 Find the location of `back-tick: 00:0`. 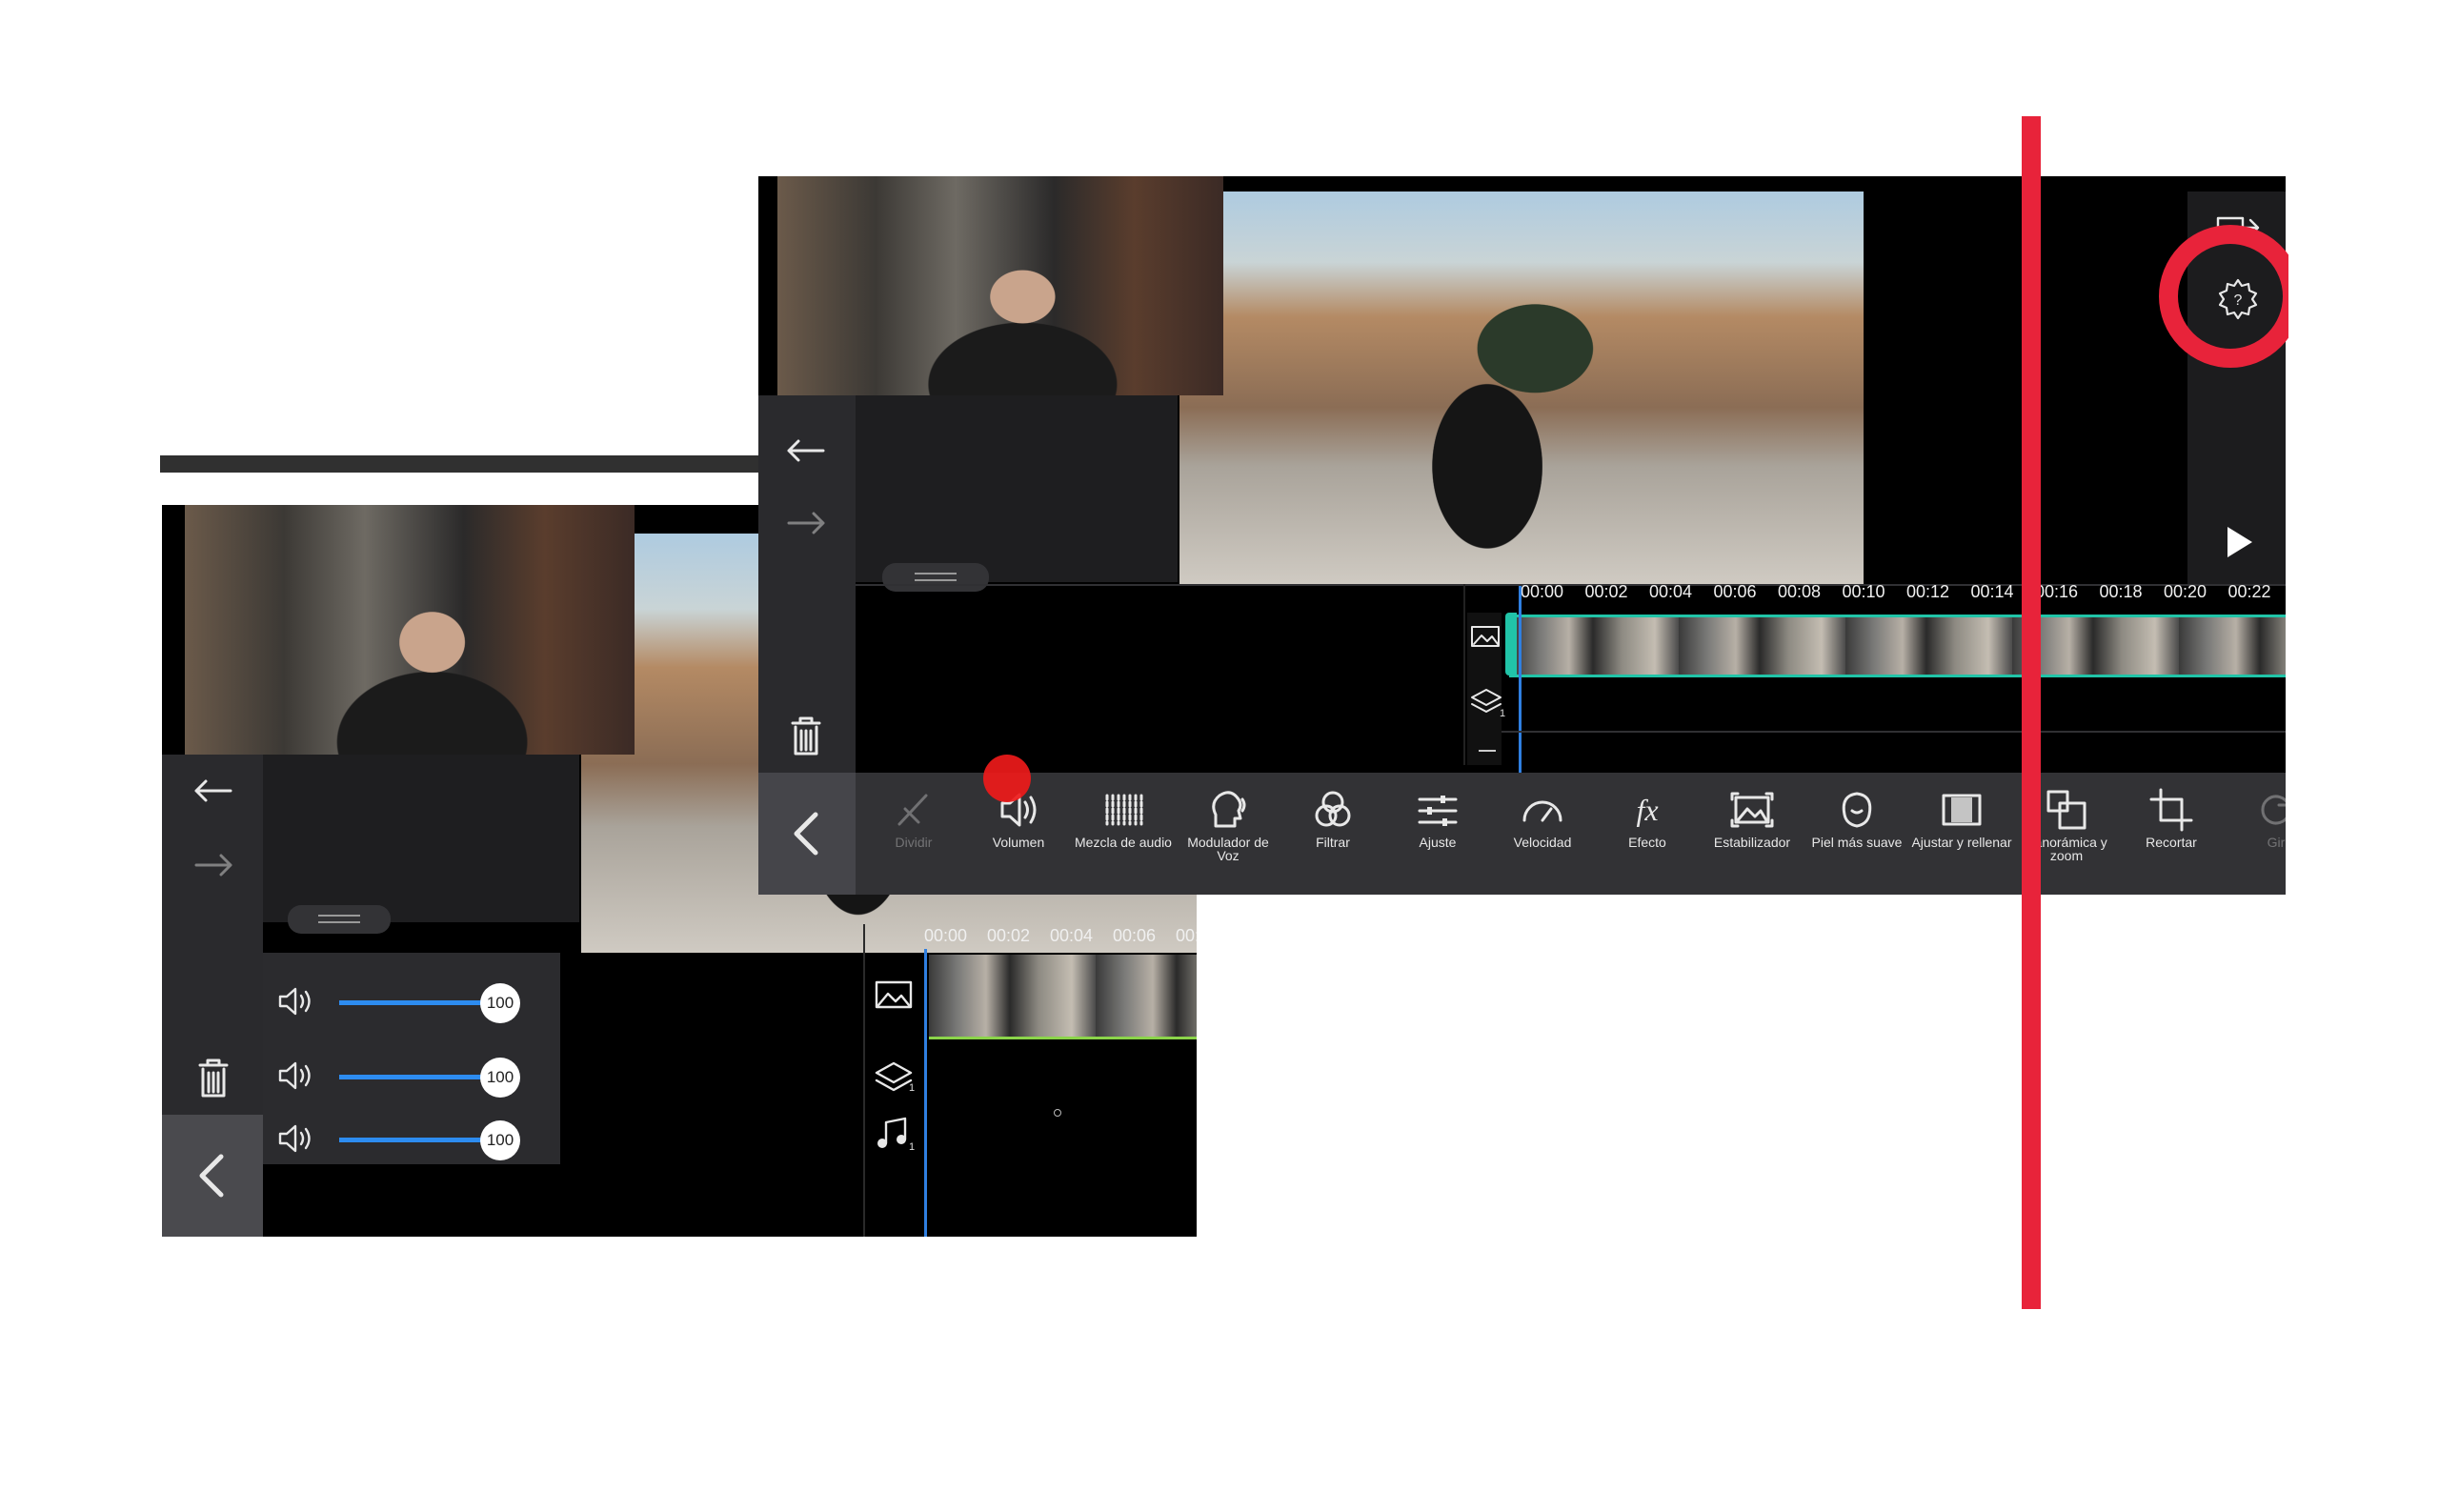

back-tick: 00:0 is located at coordinates (1186, 935).